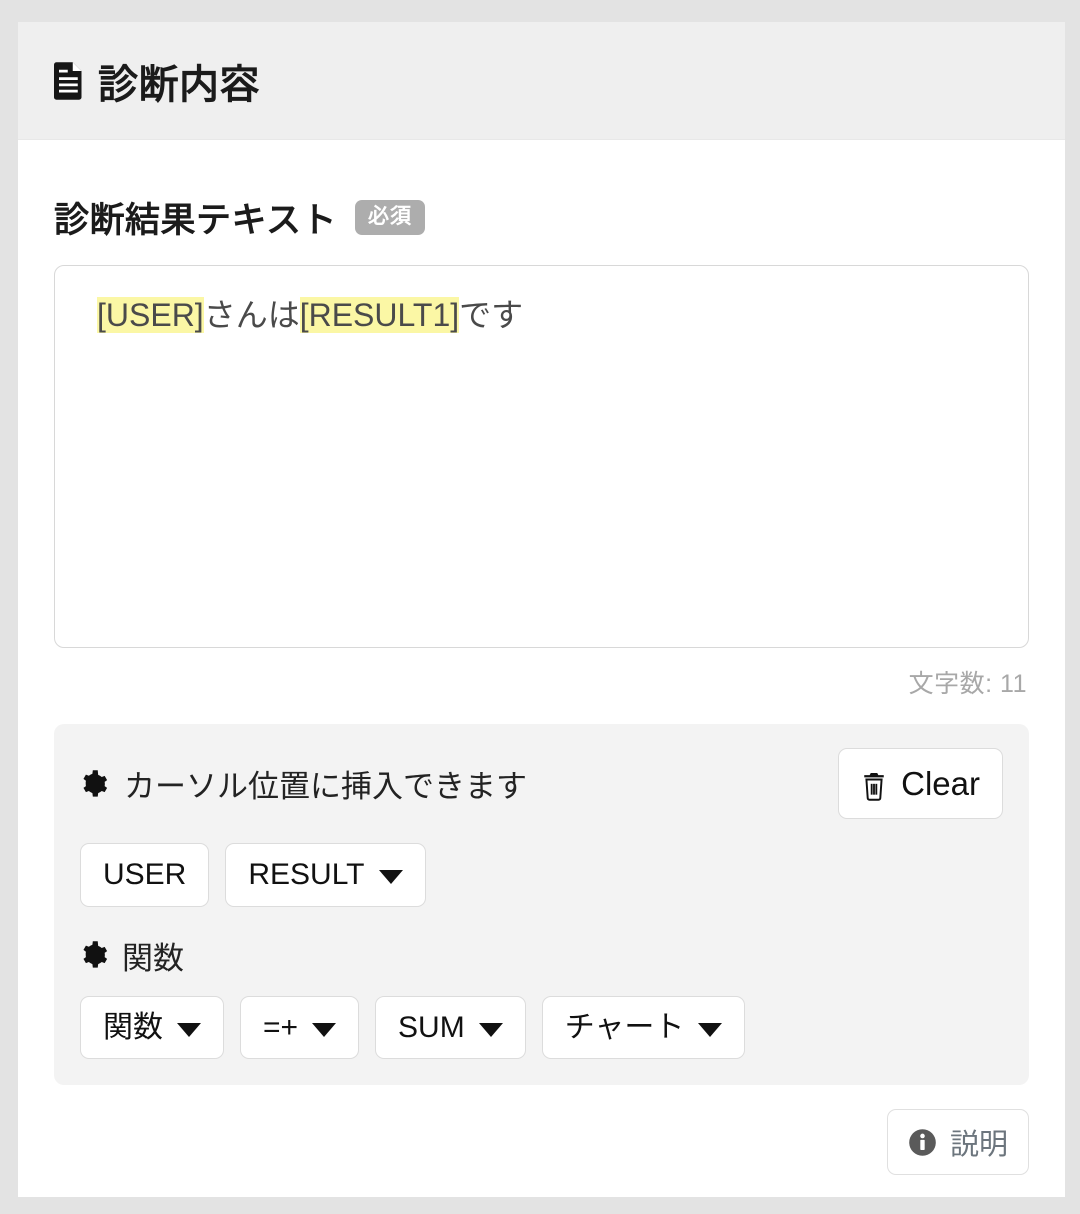 The image size is (1080, 1214). What do you see at coordinates (389, 217) in the screenshot?
I see `required-badge: 必須` at bounding box center [389, 217].